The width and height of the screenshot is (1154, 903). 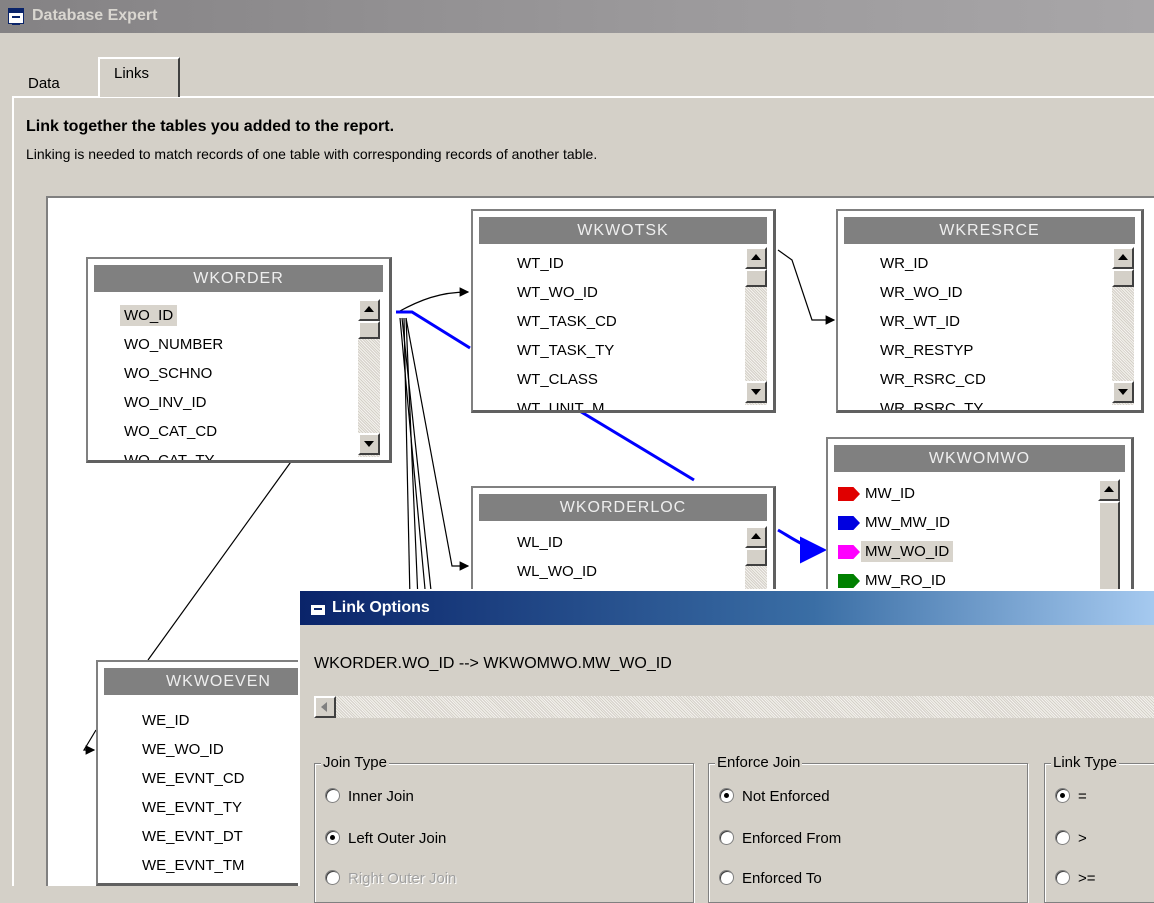 What do you see at coordinates (193, 807) in the screenshot?
I see `field-item: WE_EVNT_TY` at bounding box center [193, 807].